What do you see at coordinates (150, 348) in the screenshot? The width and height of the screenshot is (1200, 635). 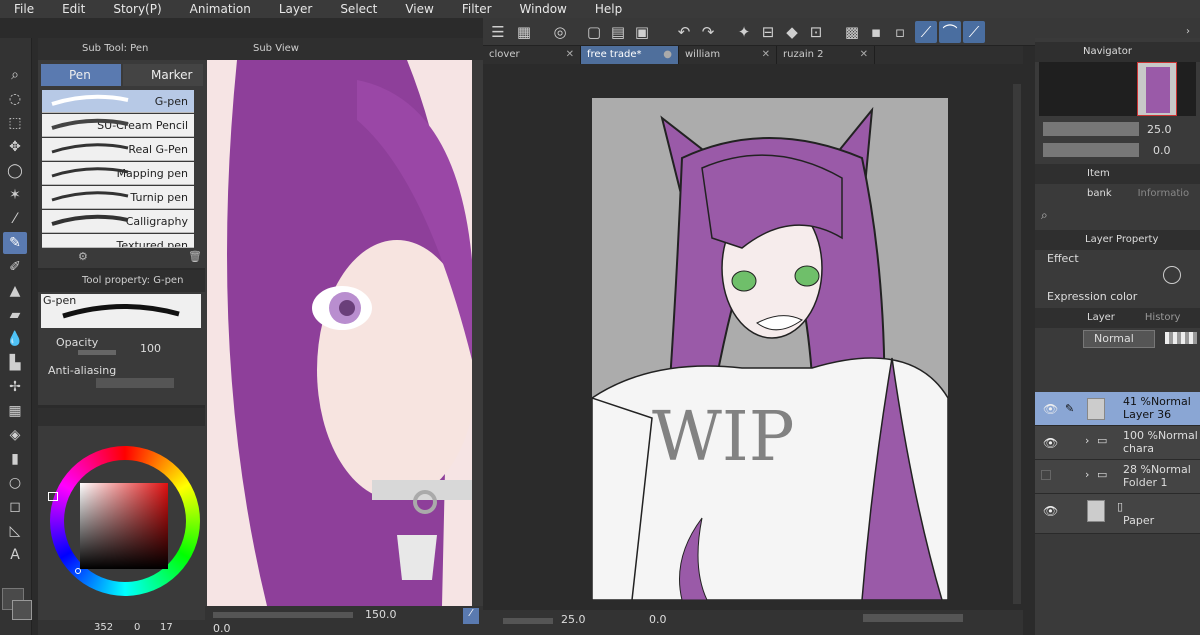 I see `opacity-value: 100` at bounding box center [150, 348].